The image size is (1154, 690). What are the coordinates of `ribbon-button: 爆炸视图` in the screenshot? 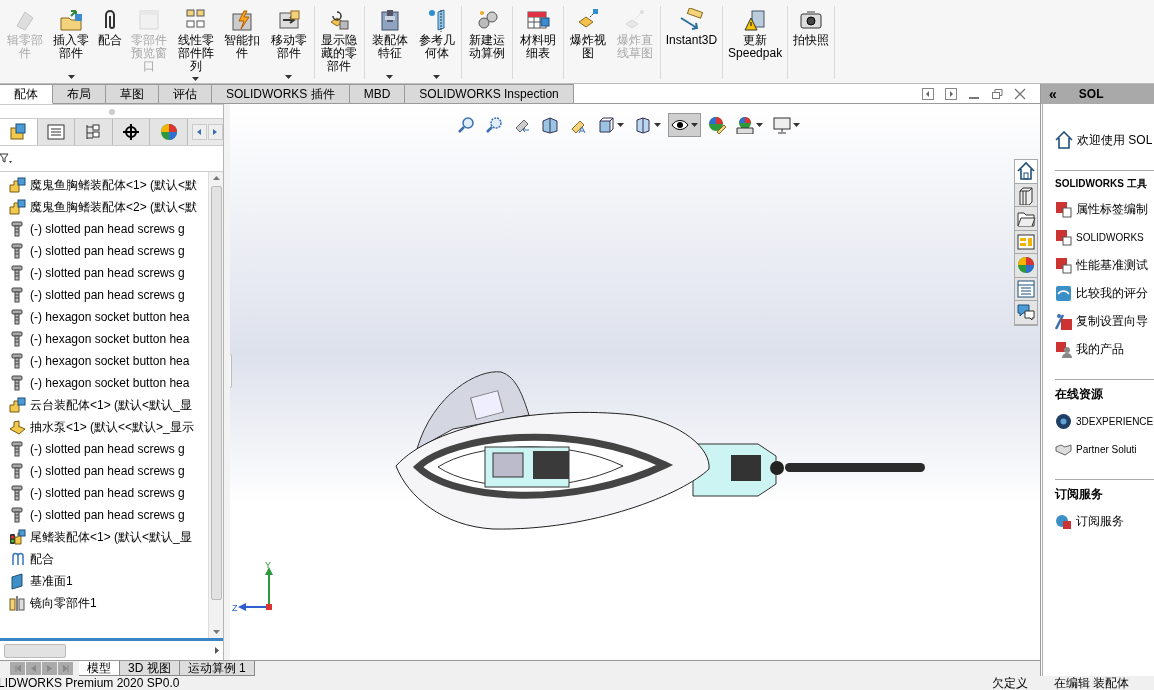 It's located at (588, 42).